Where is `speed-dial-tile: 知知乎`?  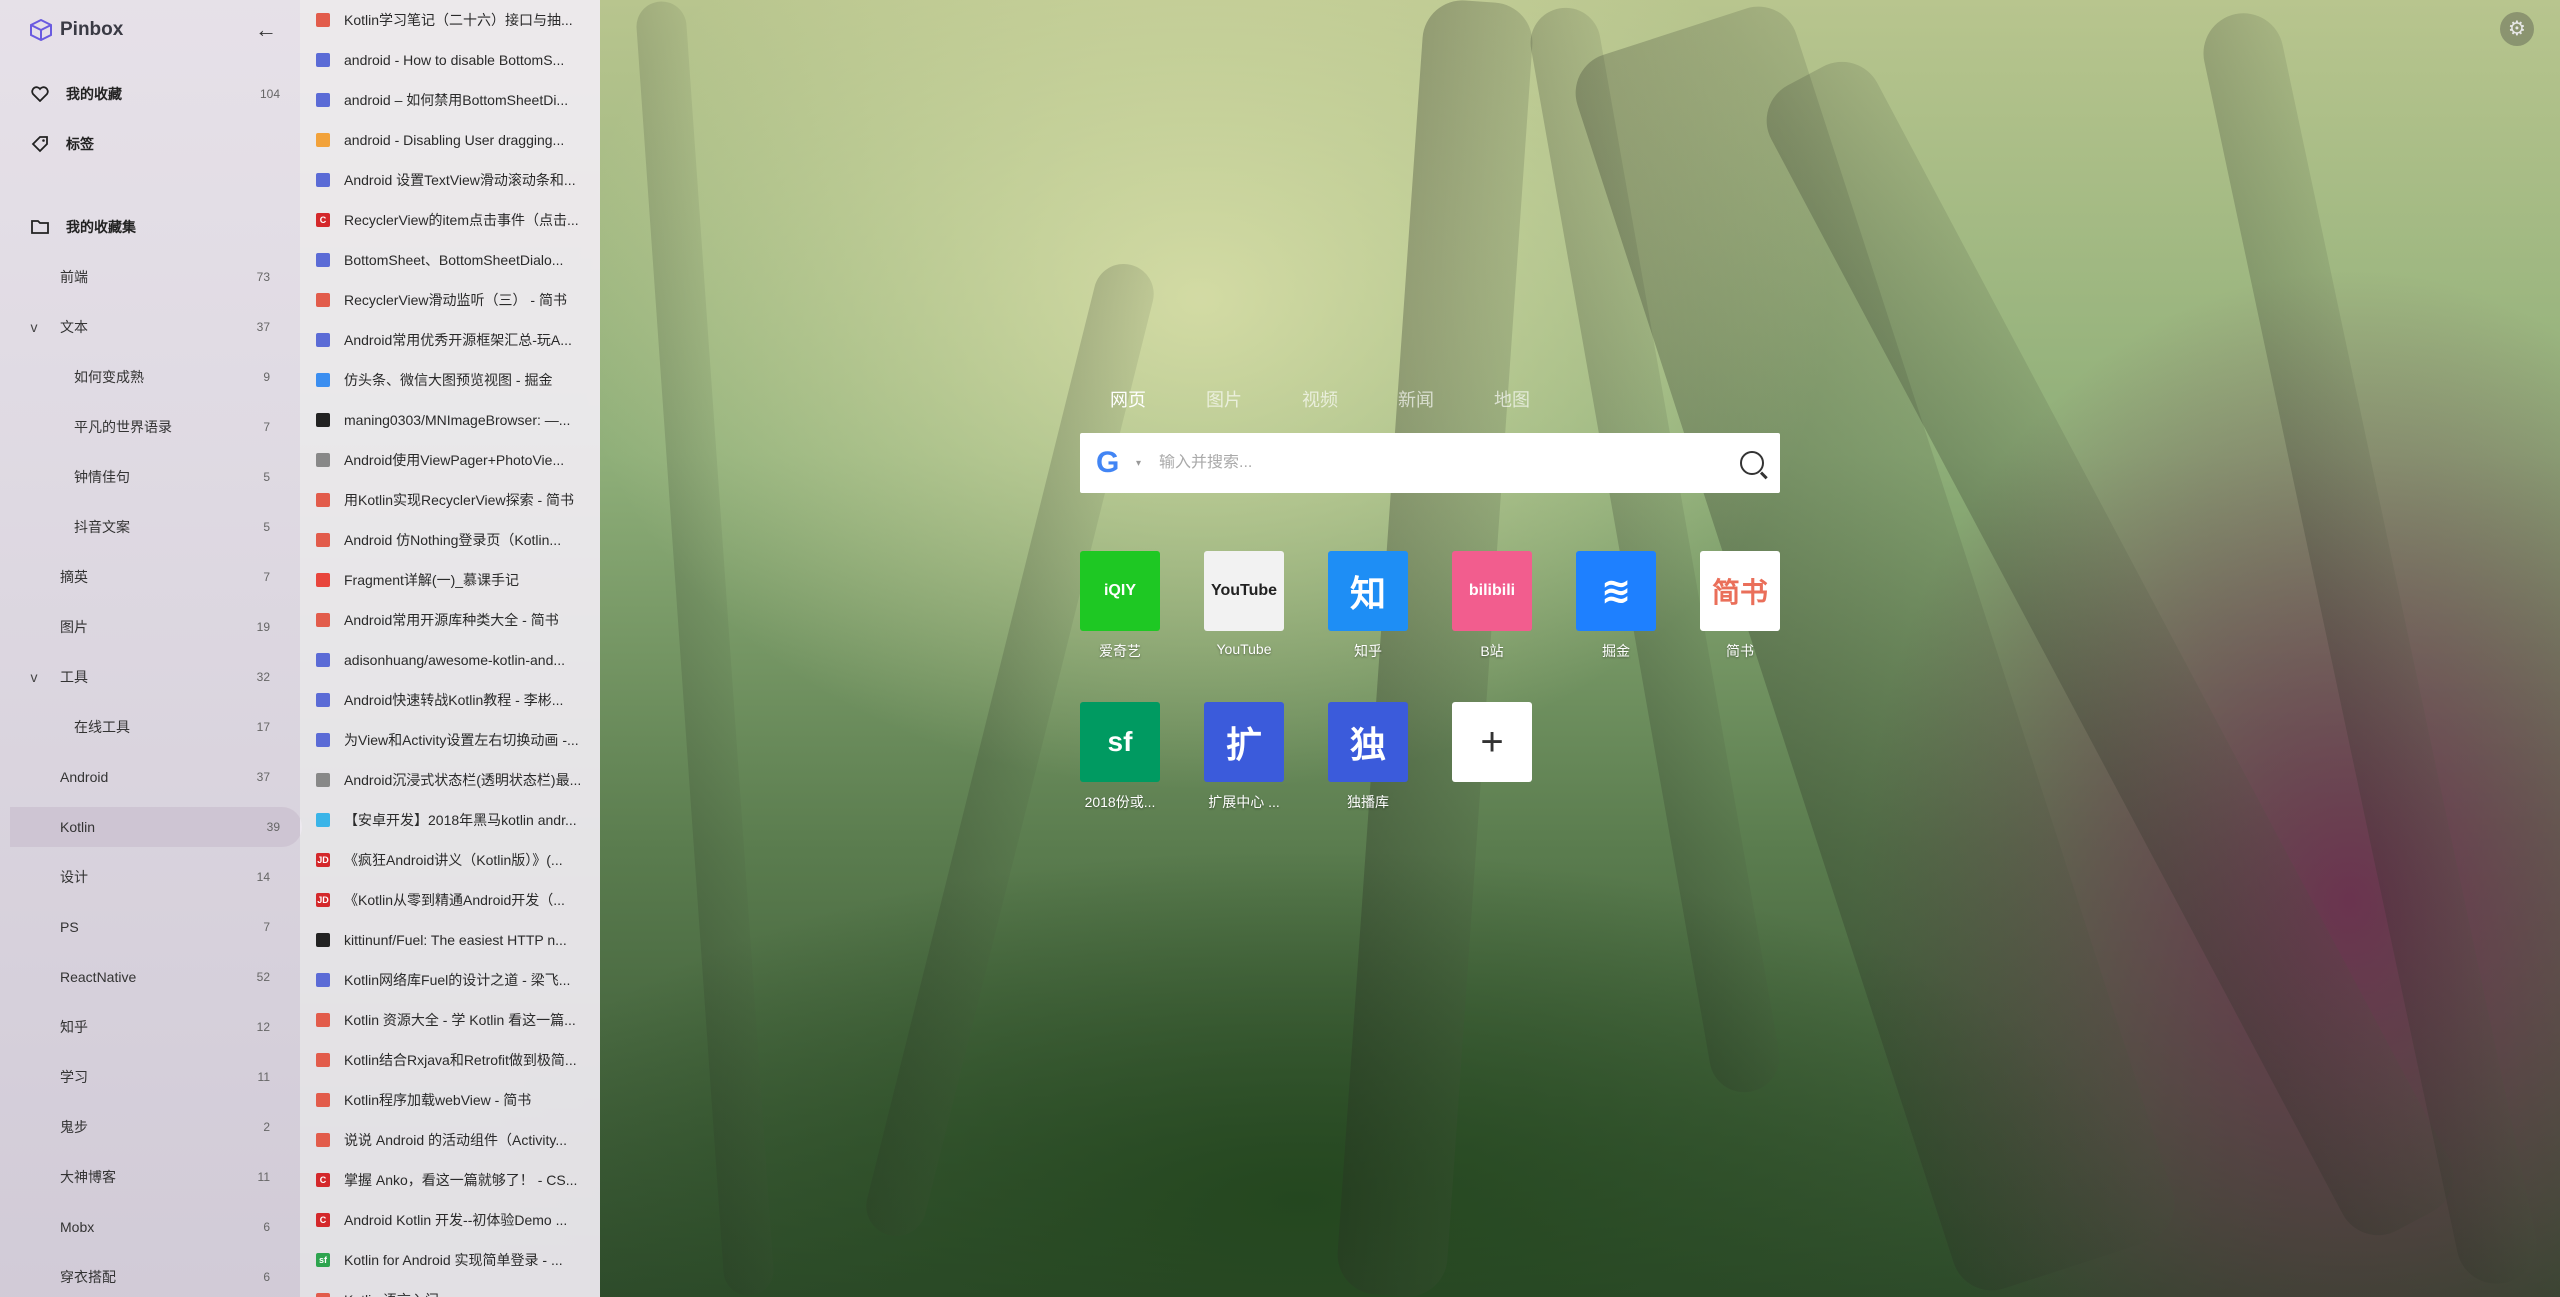 speed-dial-tile: 知知乎 is located at coordinates (1368, 606).